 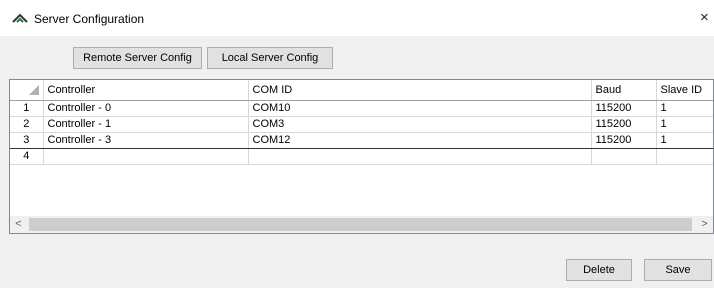 What do you see at coordinates (27, 124) in the screenshot?
I see `row-header: 2` at bounding box center [27, 124].